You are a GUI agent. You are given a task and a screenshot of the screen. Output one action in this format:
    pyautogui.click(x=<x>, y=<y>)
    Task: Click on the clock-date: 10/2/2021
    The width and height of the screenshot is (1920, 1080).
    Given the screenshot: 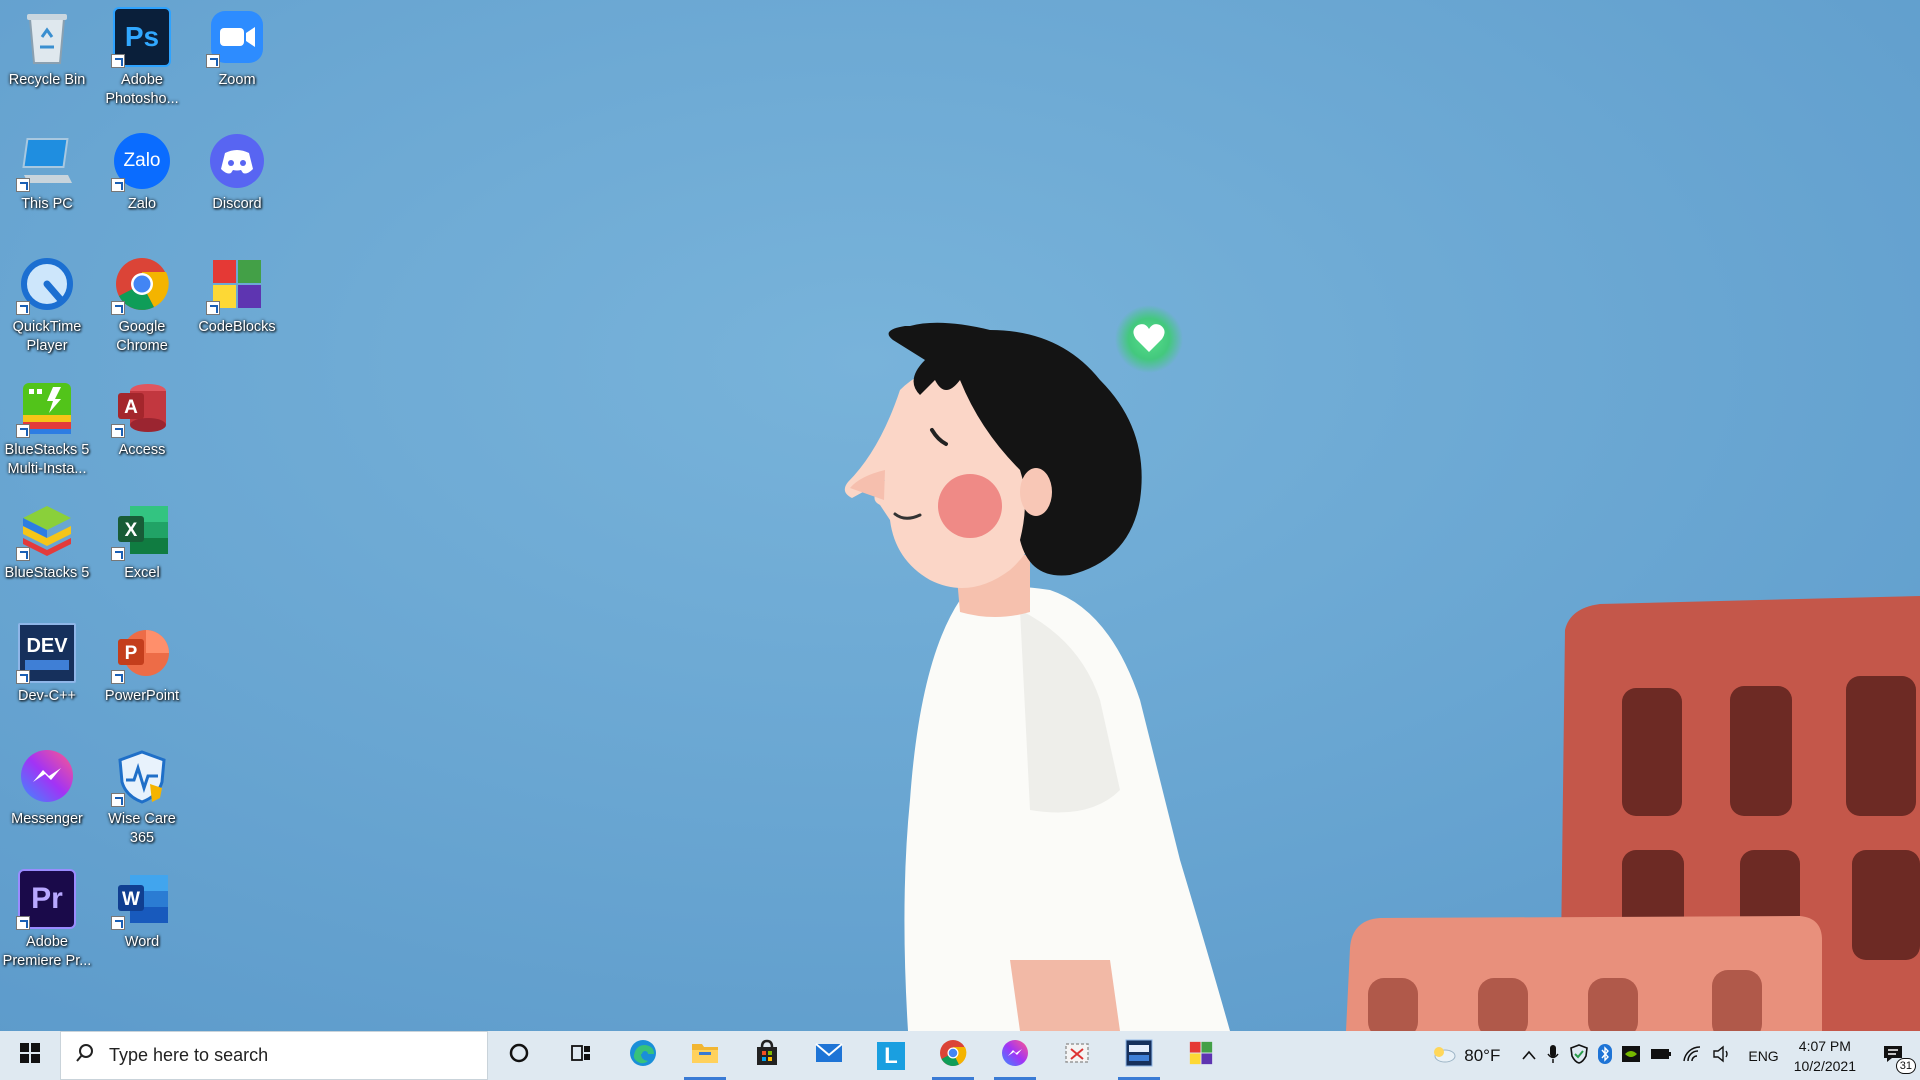 What is the action you would take?
    pyautogui.click(x=1824, y=1065)
    